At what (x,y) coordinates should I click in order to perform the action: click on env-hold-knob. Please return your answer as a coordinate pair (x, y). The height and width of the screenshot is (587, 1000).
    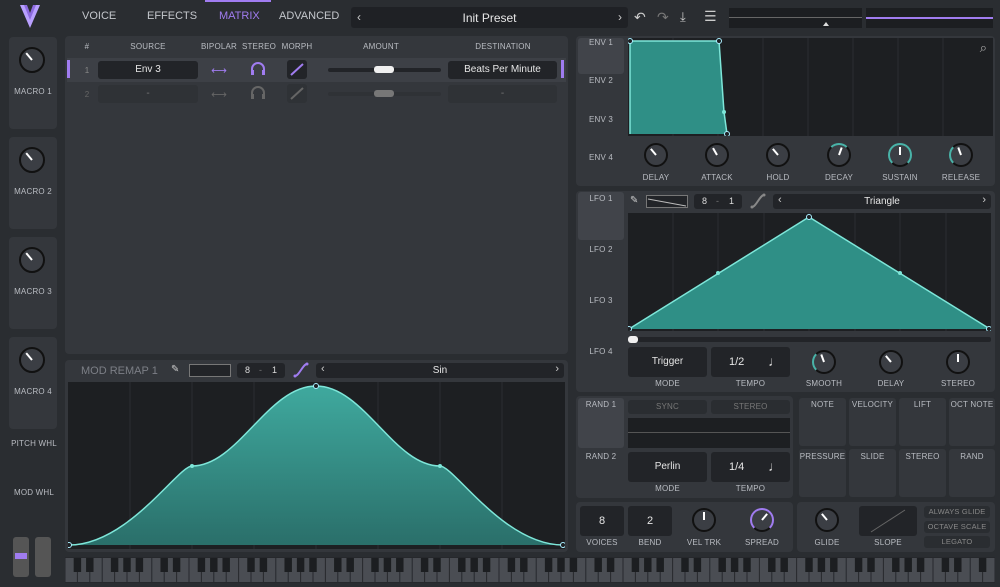
    Looking at the image, I should click on (778, 155).